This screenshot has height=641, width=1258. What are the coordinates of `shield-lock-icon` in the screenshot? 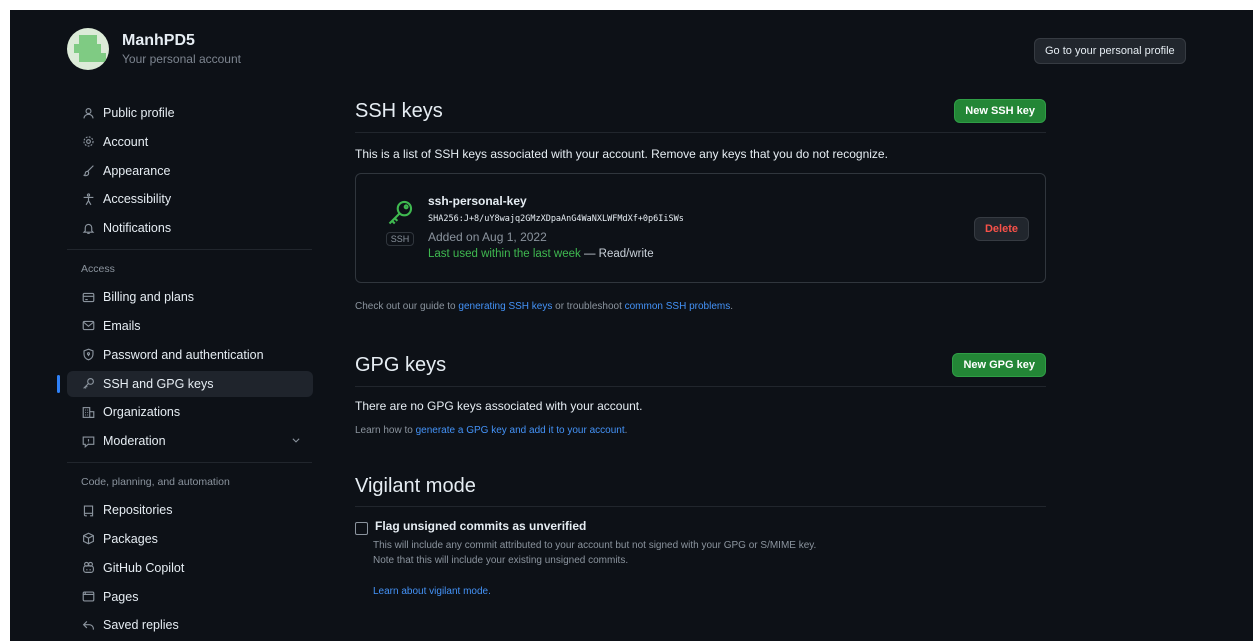 It's located at (88, 355).